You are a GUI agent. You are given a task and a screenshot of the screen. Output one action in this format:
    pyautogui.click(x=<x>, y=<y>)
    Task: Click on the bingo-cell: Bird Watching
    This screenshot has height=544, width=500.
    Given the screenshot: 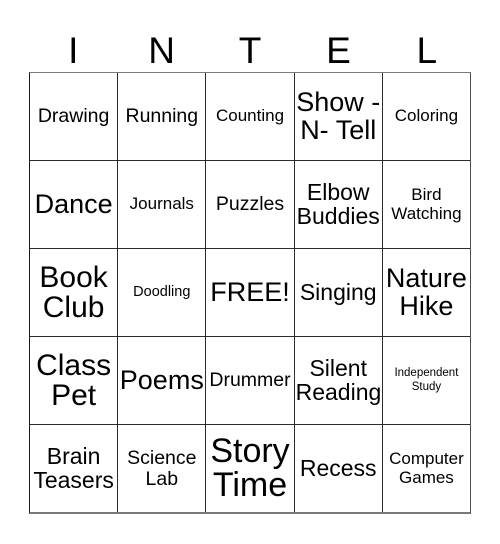 What is the action you would take?
    pyautogui.click(x=426, y=204)
    